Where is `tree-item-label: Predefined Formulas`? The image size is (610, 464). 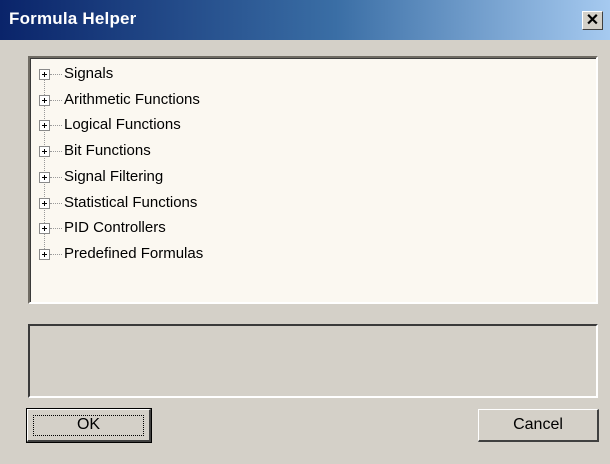 tree-item-label: Predefined Formulas is located at coordinates (133, 253).